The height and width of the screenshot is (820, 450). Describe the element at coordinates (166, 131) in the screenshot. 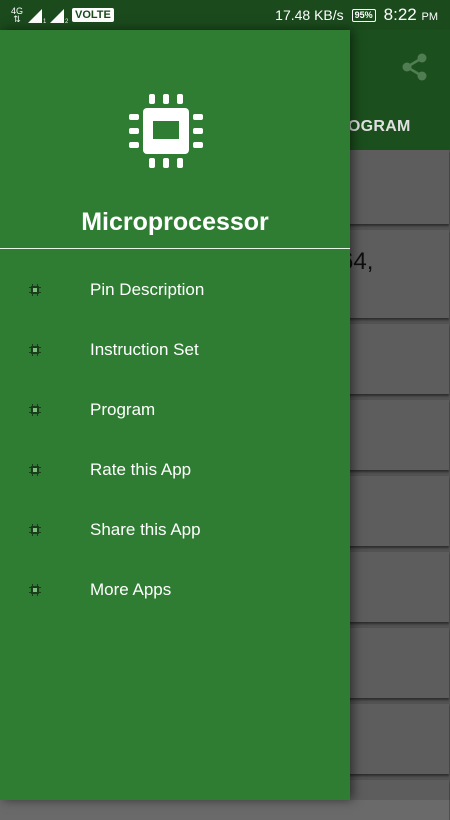

I see `microchip-icon` at that location.